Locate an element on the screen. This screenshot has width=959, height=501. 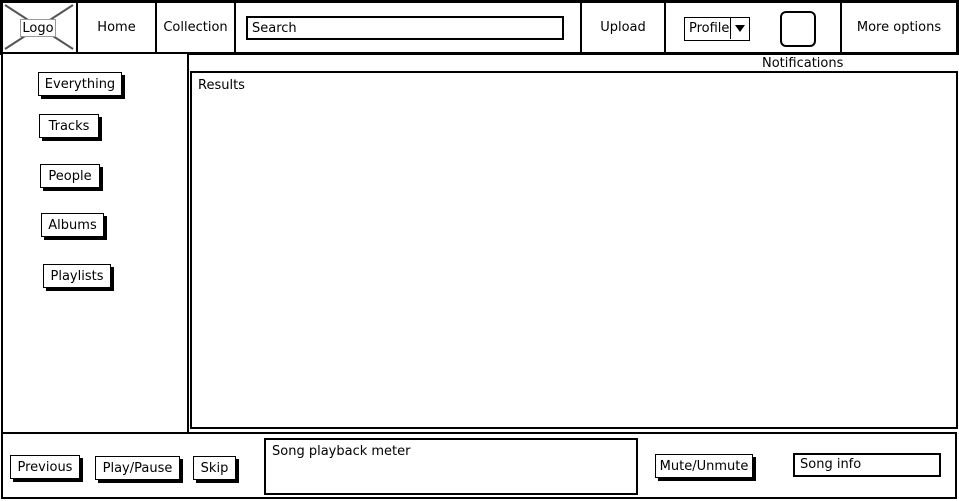
notifications-label: Notifications is located at coordinates (803, 63).